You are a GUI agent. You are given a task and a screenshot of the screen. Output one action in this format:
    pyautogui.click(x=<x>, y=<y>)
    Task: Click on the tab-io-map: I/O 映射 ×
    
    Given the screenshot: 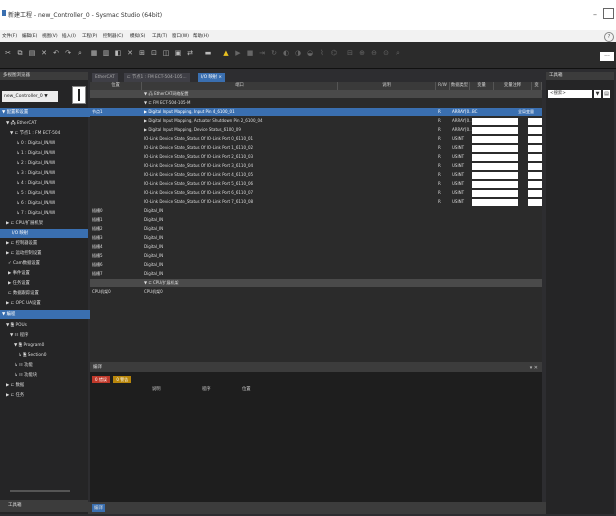 What is the action you would take?
    pyautogui.click(x=212, y=77)
    